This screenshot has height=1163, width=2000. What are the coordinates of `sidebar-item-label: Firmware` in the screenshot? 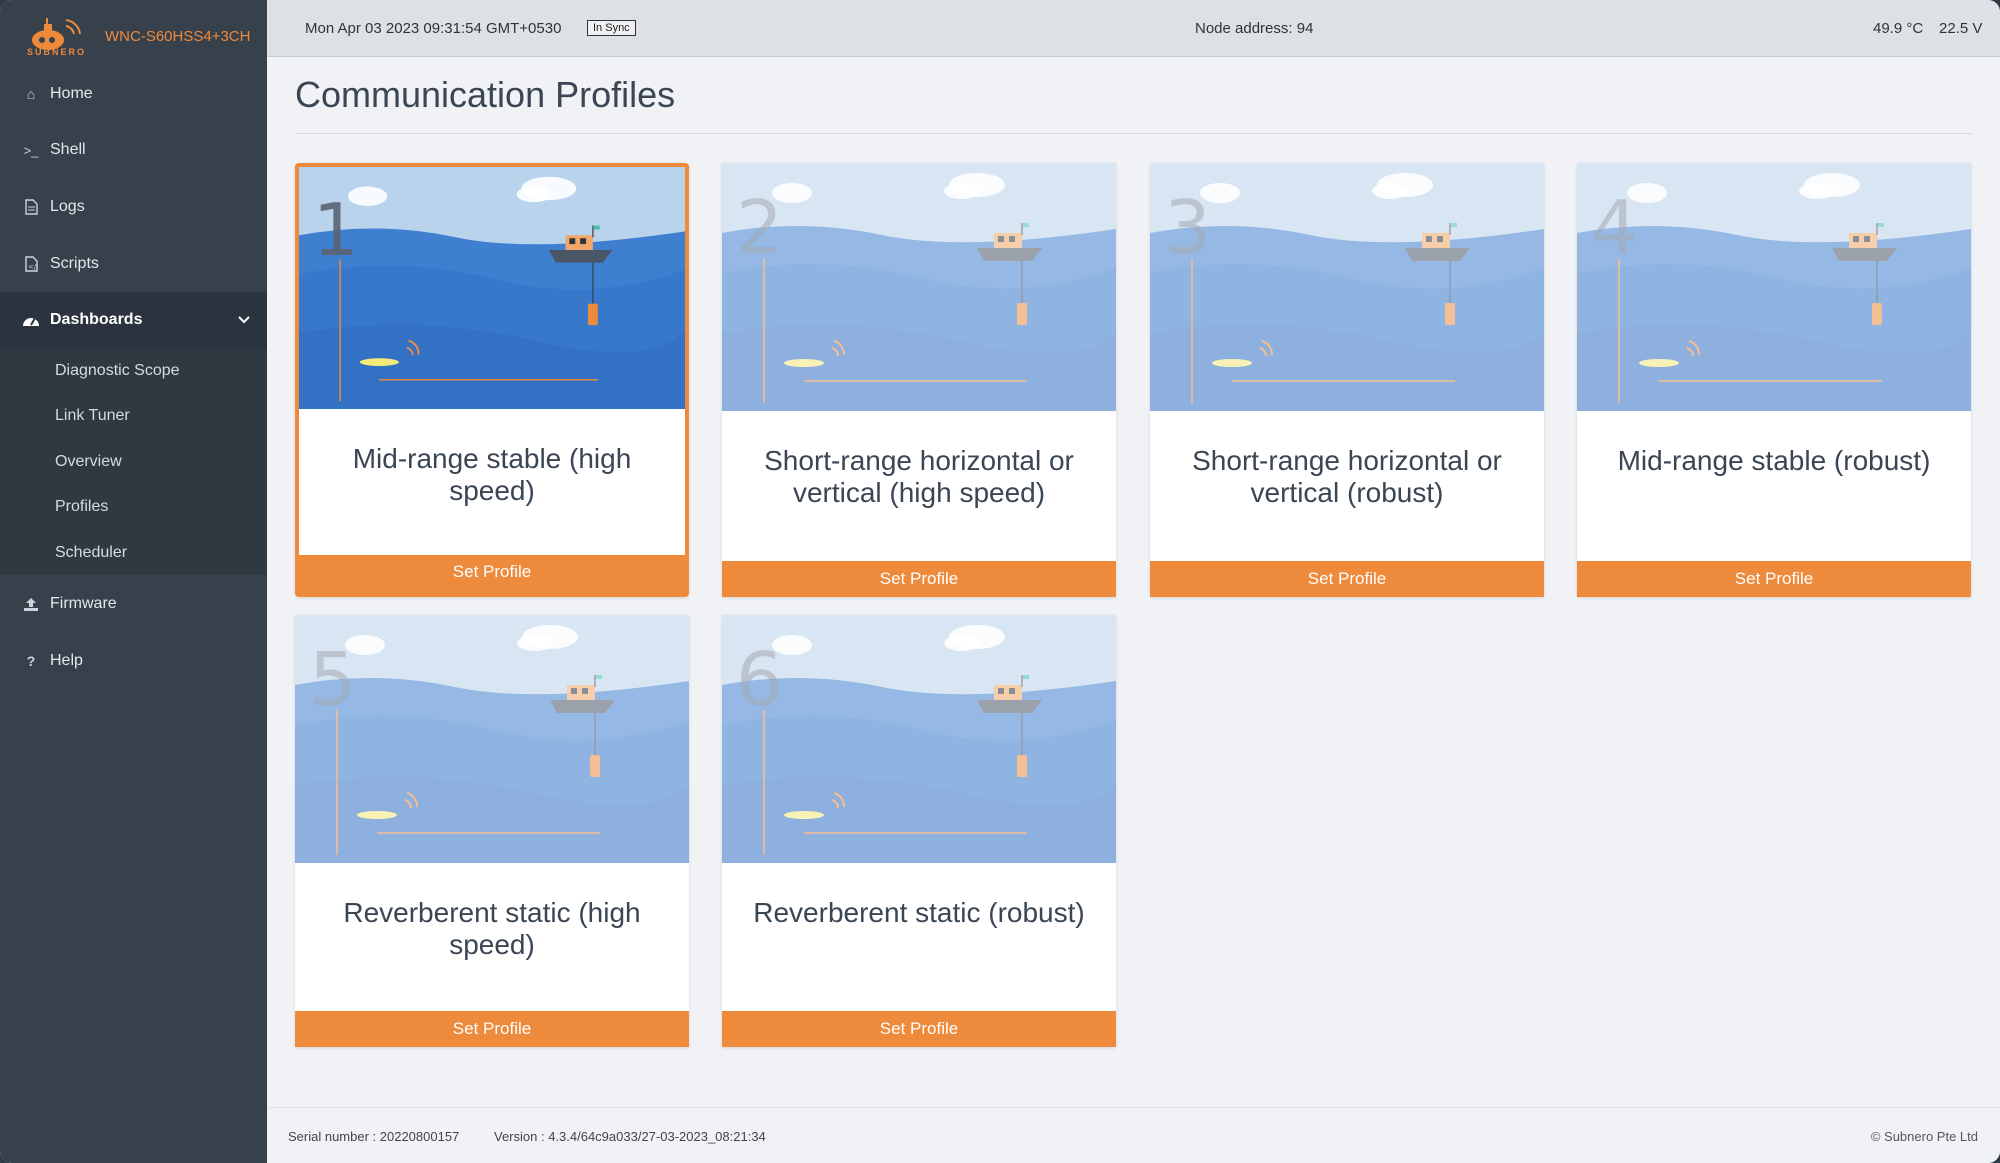 It's located at (83, 603).